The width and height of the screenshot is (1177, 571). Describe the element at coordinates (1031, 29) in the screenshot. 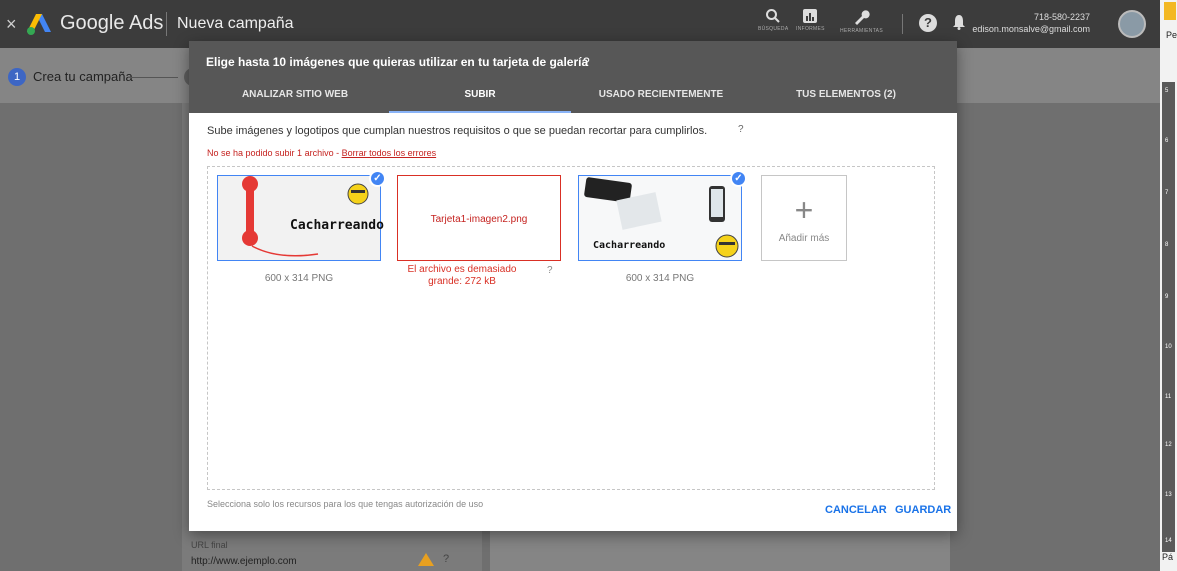

I see `account-email: edison.monsalve@gmail.com` at that location.